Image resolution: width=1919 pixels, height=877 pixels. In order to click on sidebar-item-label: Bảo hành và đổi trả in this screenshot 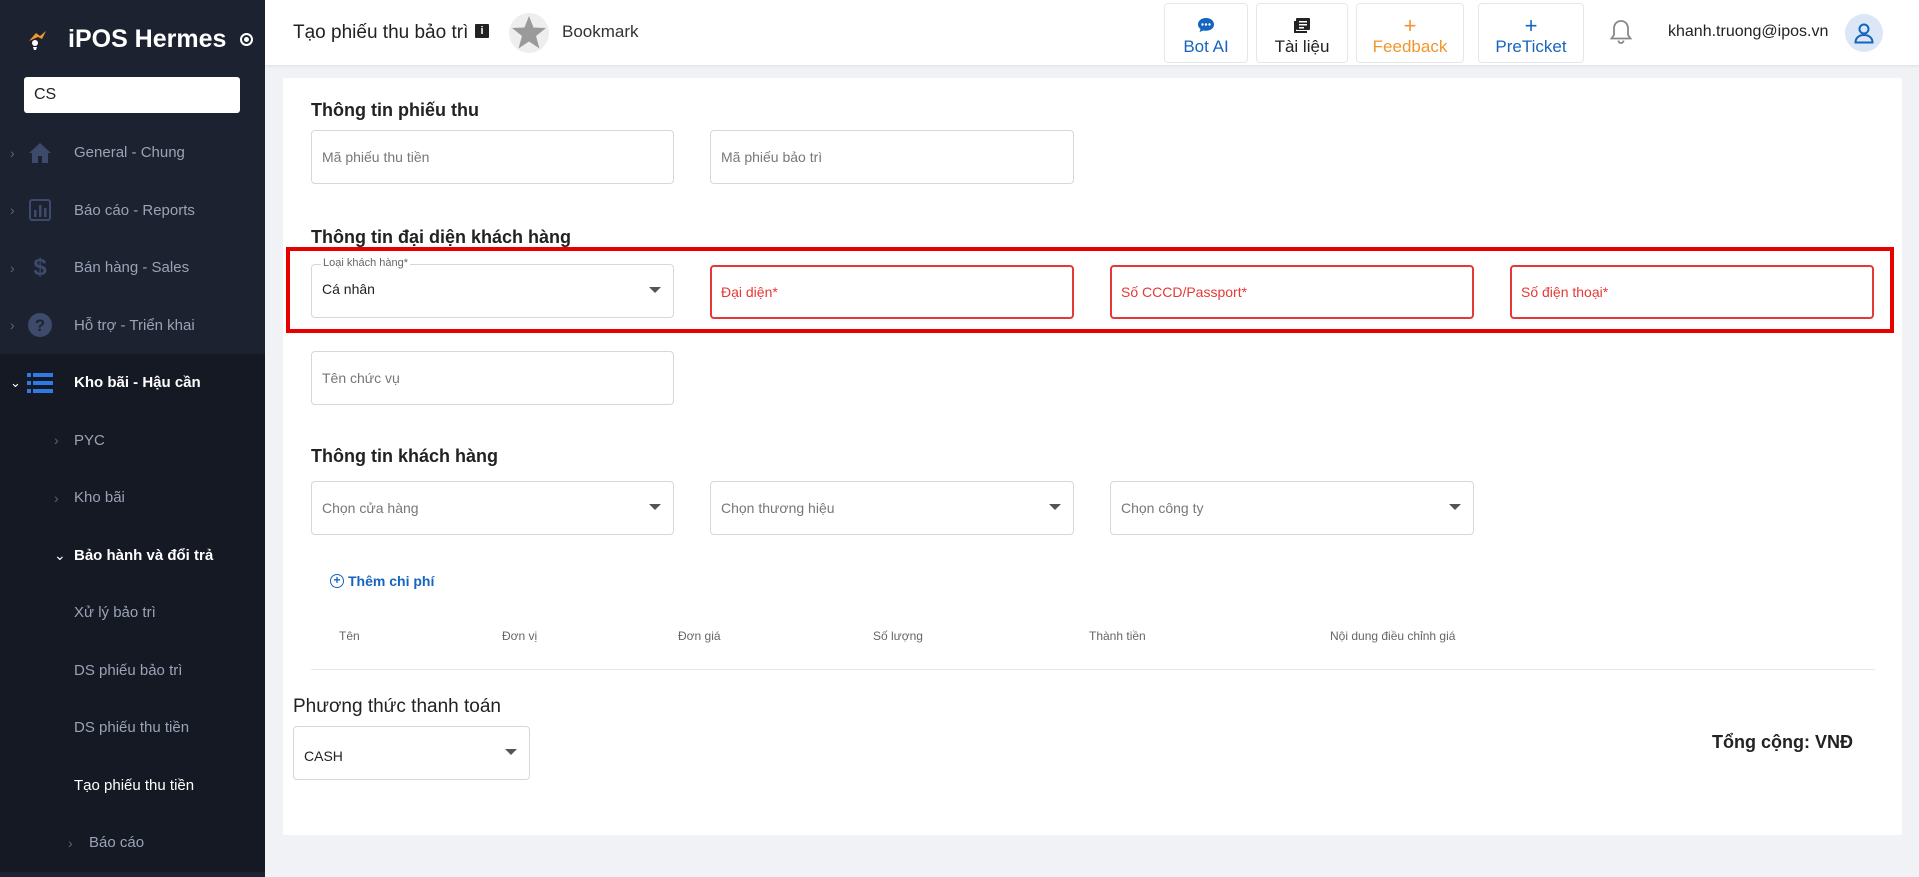, I will do `click(144, 555)`.